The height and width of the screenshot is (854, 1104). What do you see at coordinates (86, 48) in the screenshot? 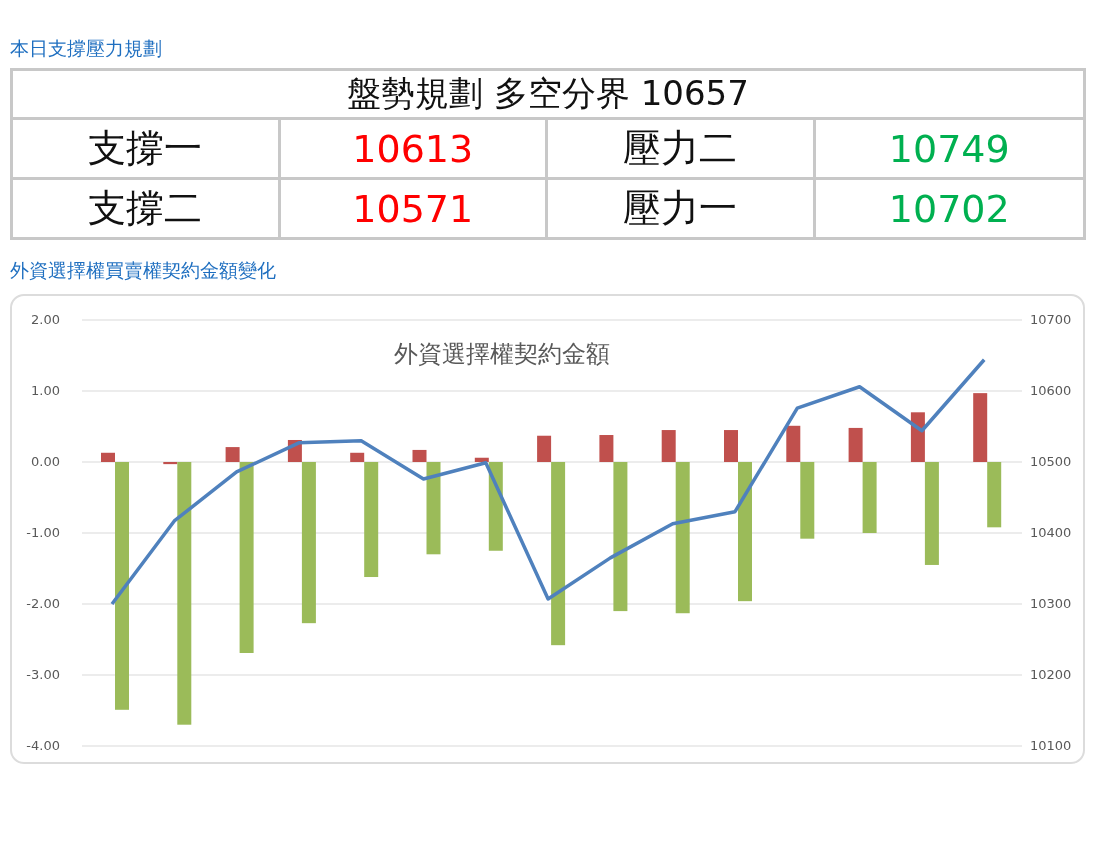
I see `section-heading: 本日支撐壓力規劃` at bounding box center [86, 48].